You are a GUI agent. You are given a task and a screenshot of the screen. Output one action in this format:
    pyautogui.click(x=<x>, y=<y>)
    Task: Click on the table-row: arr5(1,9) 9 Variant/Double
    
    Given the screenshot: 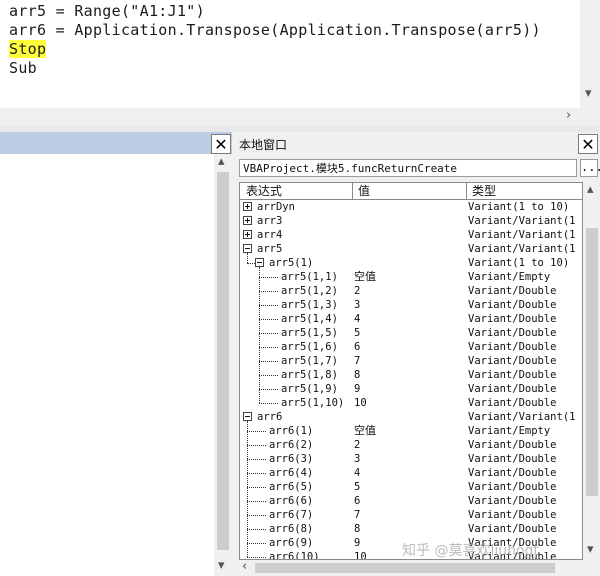 What is the action you would take?
    pyautogui.click(x=411, y=389)
    